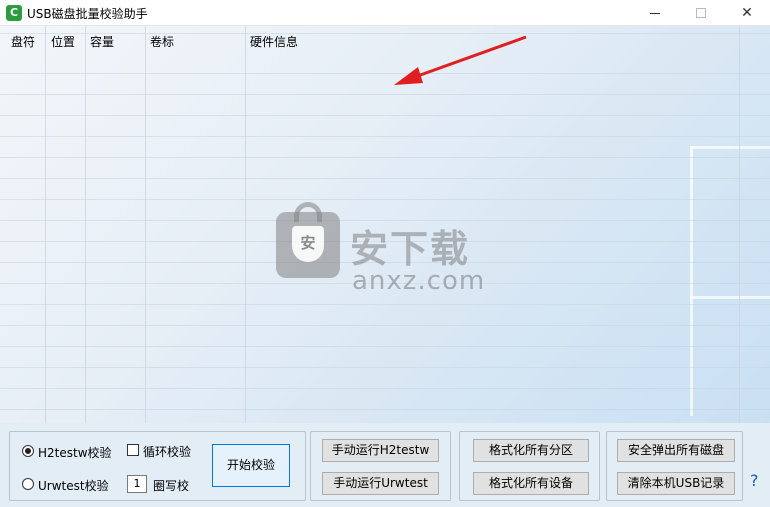 This screenshot has width=770, height=507. I want to click on loop-check-label: 循环校验, so click(167, 451).